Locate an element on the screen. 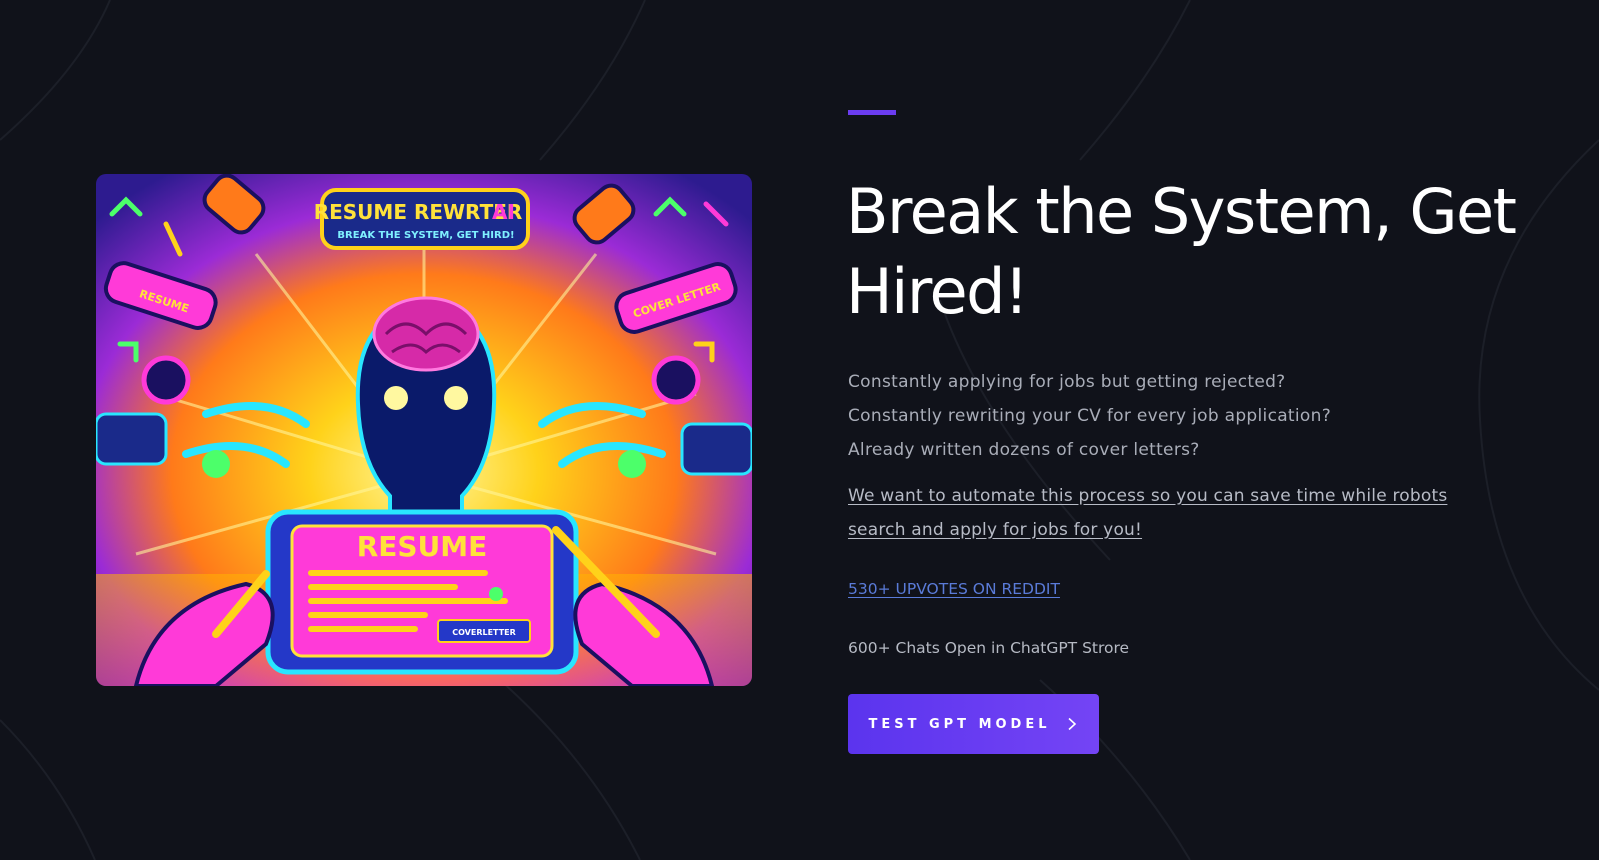 This screenshot has width=1599, height=860. illustration-title: RESUME REWRTER is located at coordinates (418, 212).